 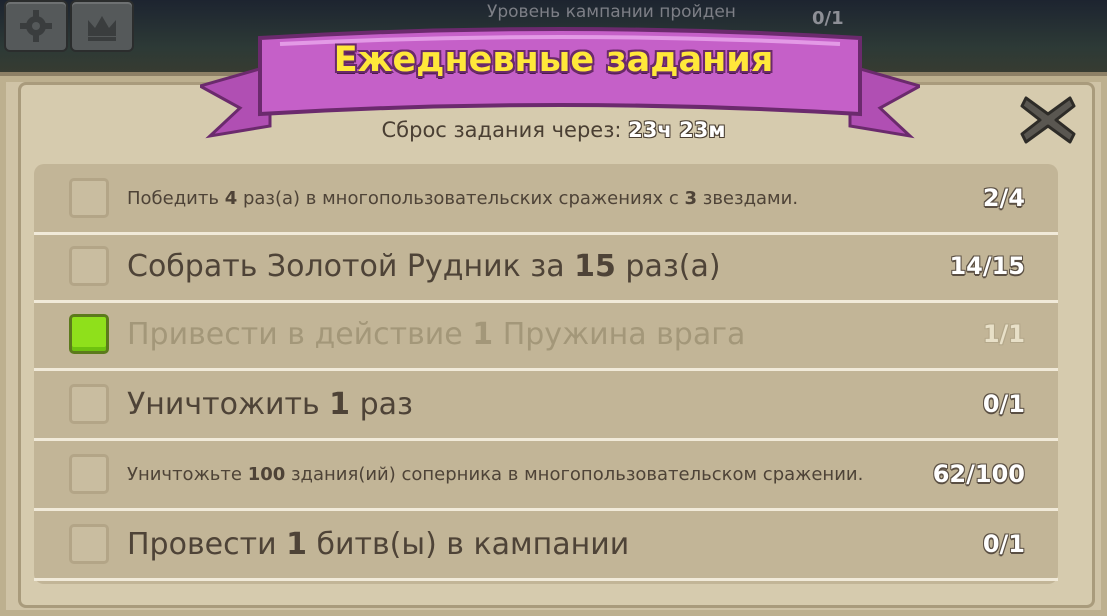 I want to click on page-title: Ежедневные задания, so click(x=553, y=60).